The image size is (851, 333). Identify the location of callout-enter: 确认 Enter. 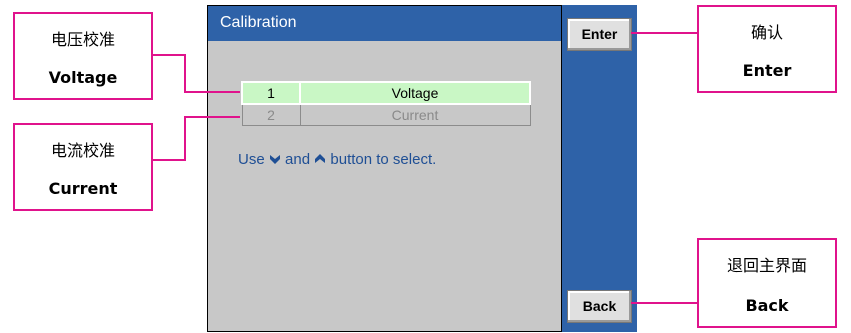
(767, 49).